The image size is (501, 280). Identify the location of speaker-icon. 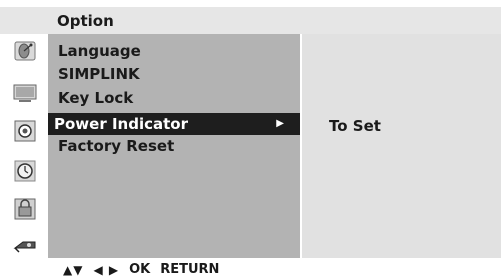
(25, 131).